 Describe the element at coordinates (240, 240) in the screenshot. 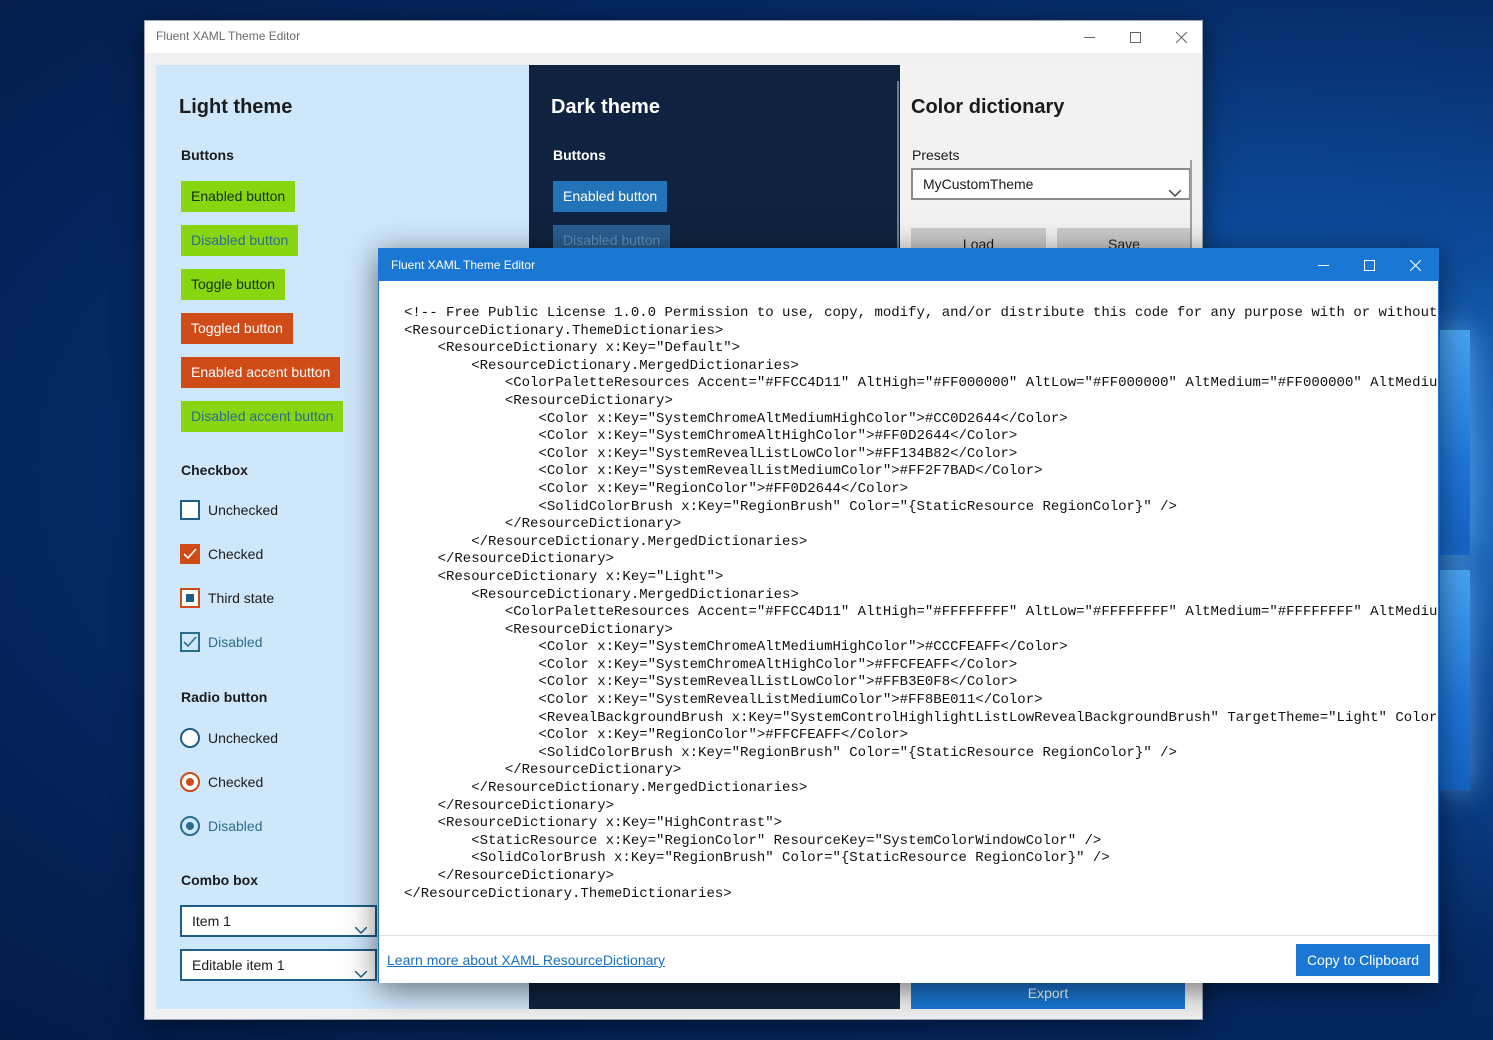

I see `light-disabled-button: Disabled button` at that location.